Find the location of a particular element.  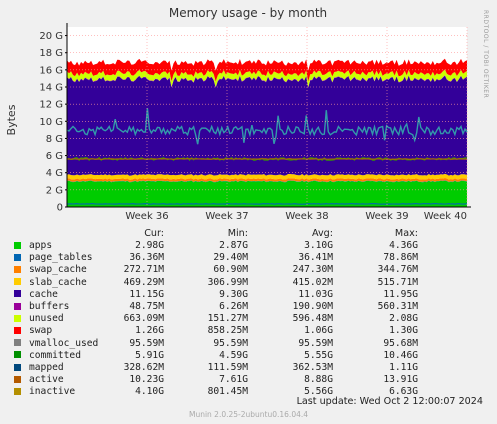

legend-cur: 48.75M is located at coordinates (146, 307).